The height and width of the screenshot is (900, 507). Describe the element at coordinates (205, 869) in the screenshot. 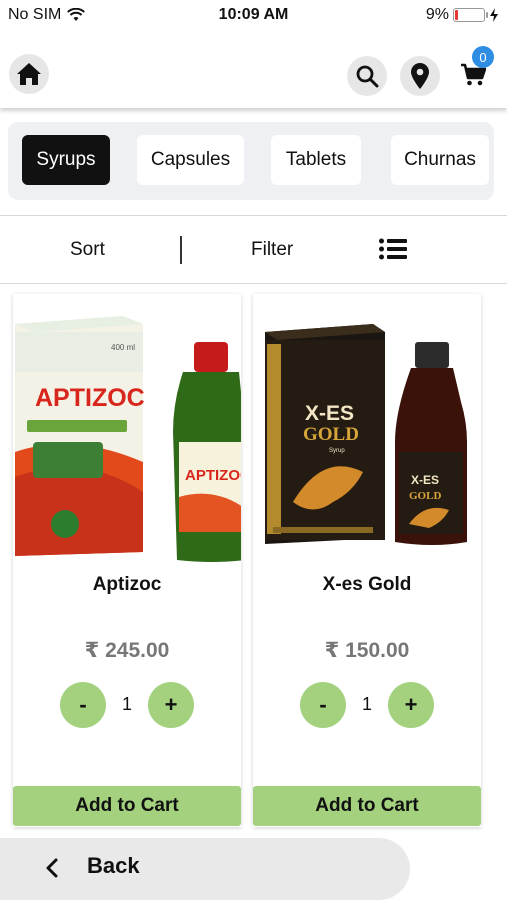

I see `back-button` at that location.